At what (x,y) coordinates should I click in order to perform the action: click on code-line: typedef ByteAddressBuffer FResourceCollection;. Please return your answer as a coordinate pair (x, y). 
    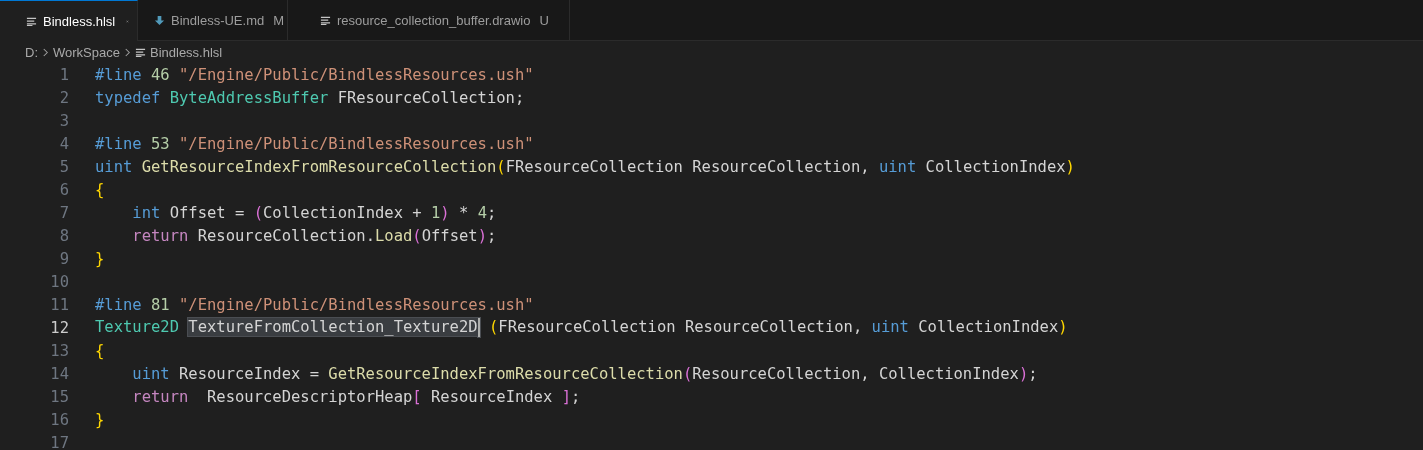
    Looking at the image, I should click on (310, 97).